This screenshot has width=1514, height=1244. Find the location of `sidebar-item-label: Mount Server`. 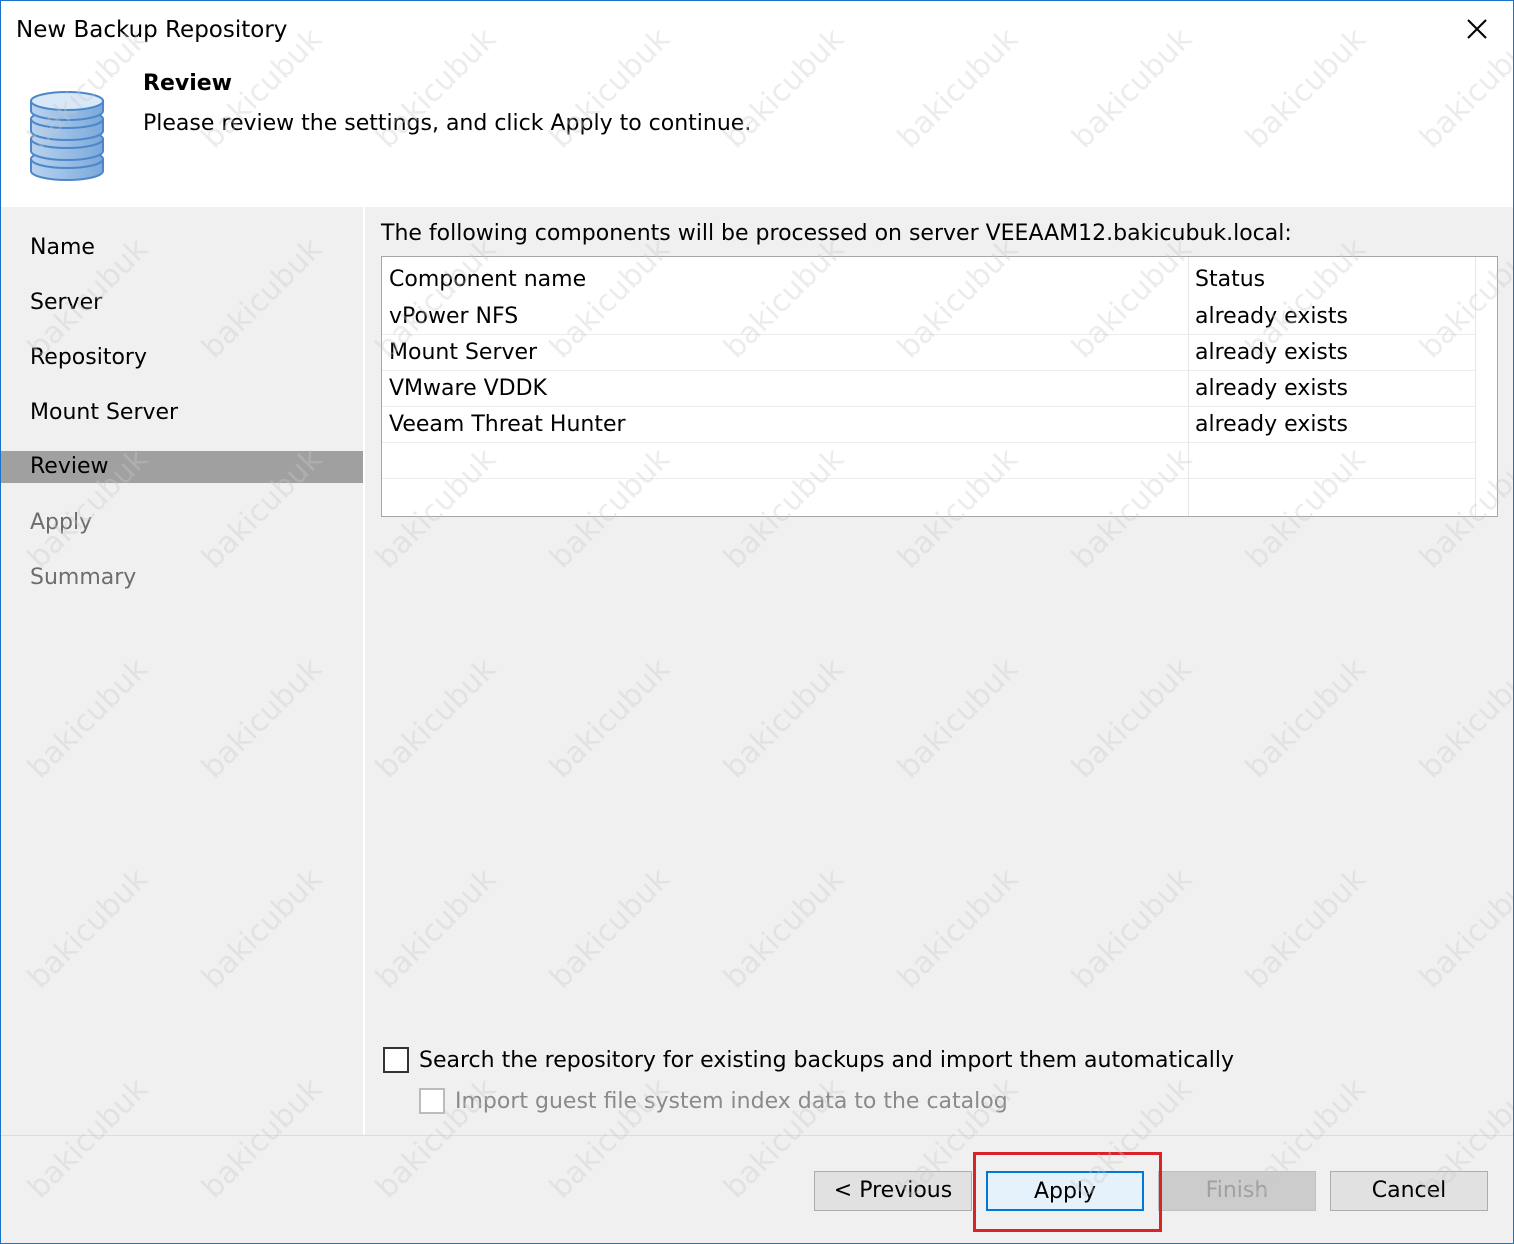

sidebar-item-label: Mount Server is located at coordinates (104, 412).